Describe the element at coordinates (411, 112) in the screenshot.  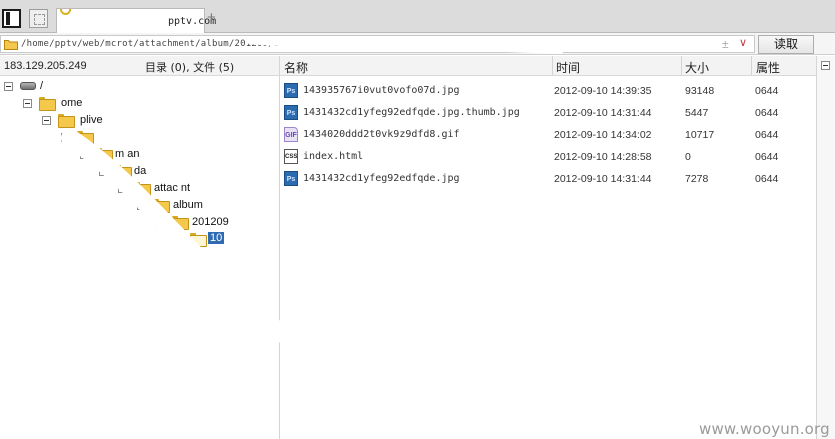
I see `file-name: 1431432cd1yfeg92edfqde.jpg.thumb.jpg` at that location.